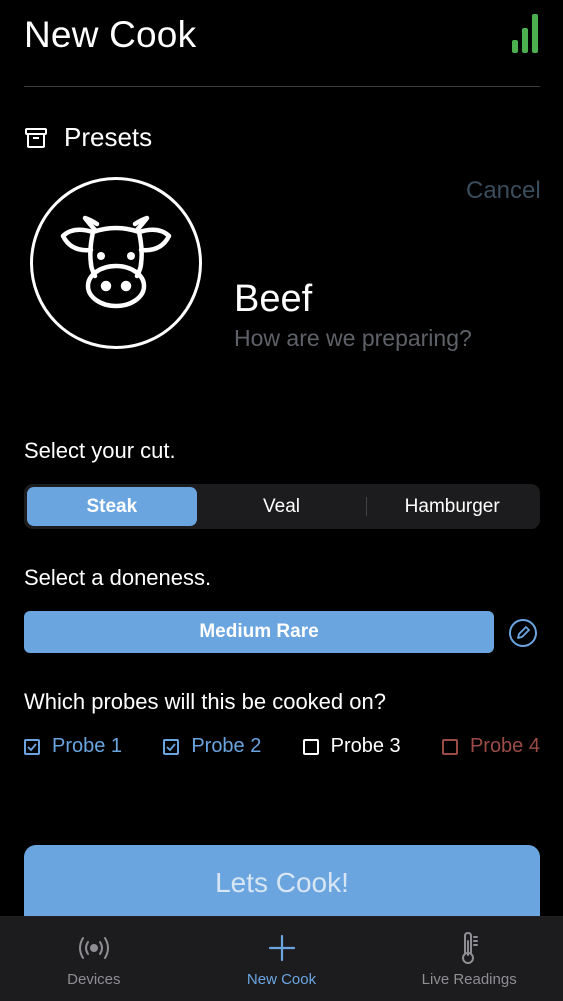  I want to click on cow-head-icon, so click(116, 262).